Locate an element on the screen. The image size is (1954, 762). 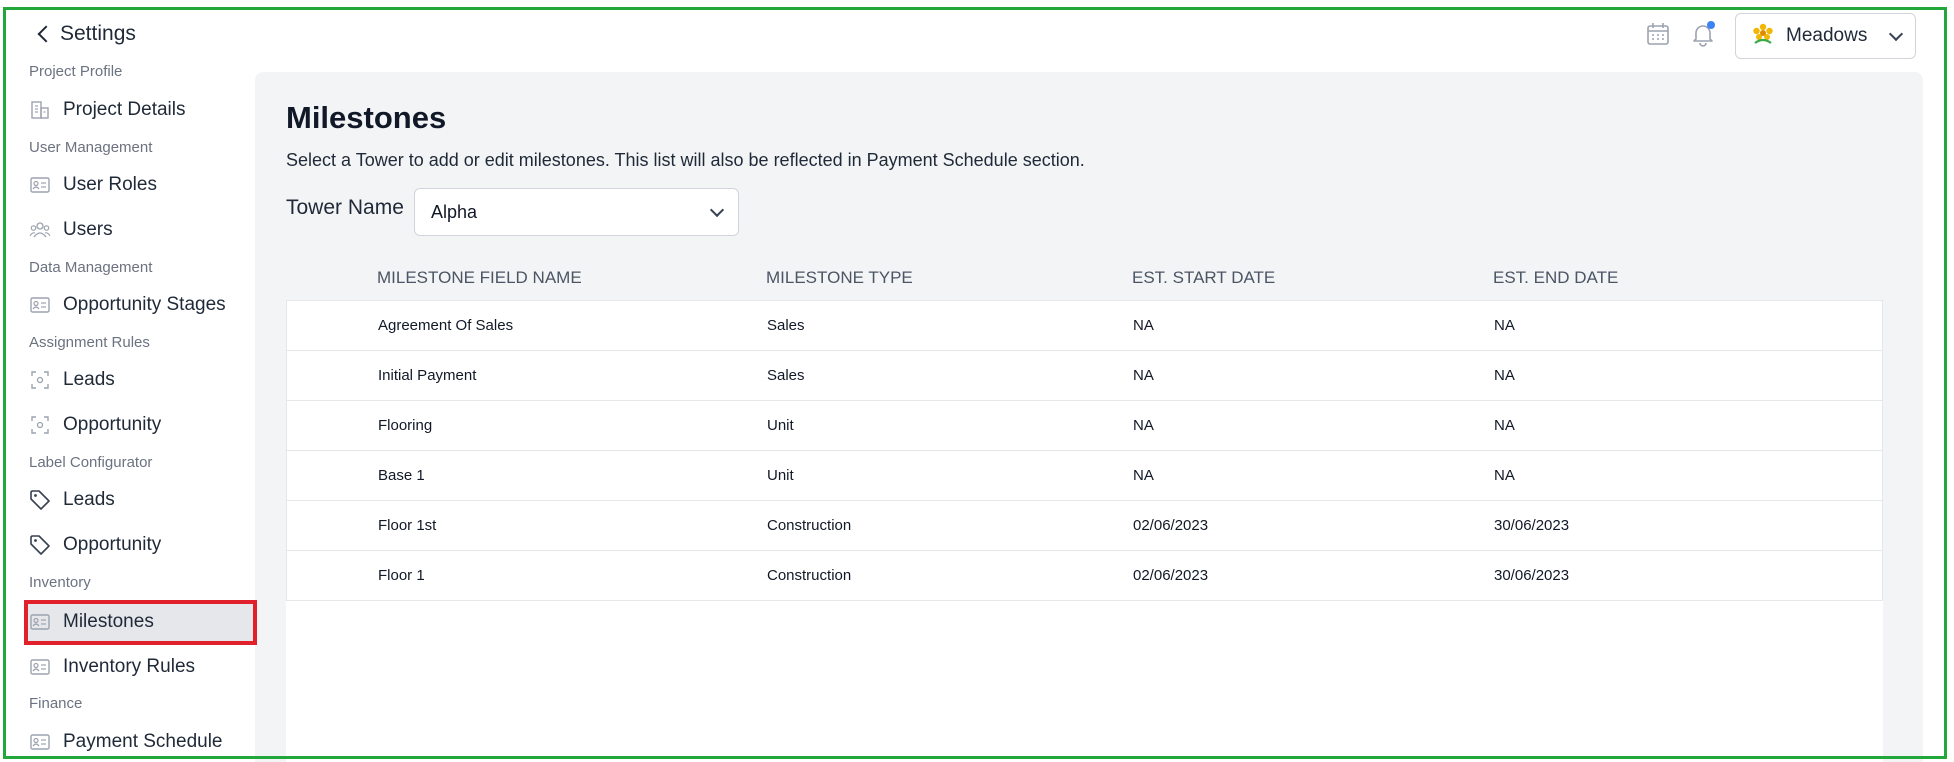
cell-field-name: Base 1 is located at coordinates (401, 475).